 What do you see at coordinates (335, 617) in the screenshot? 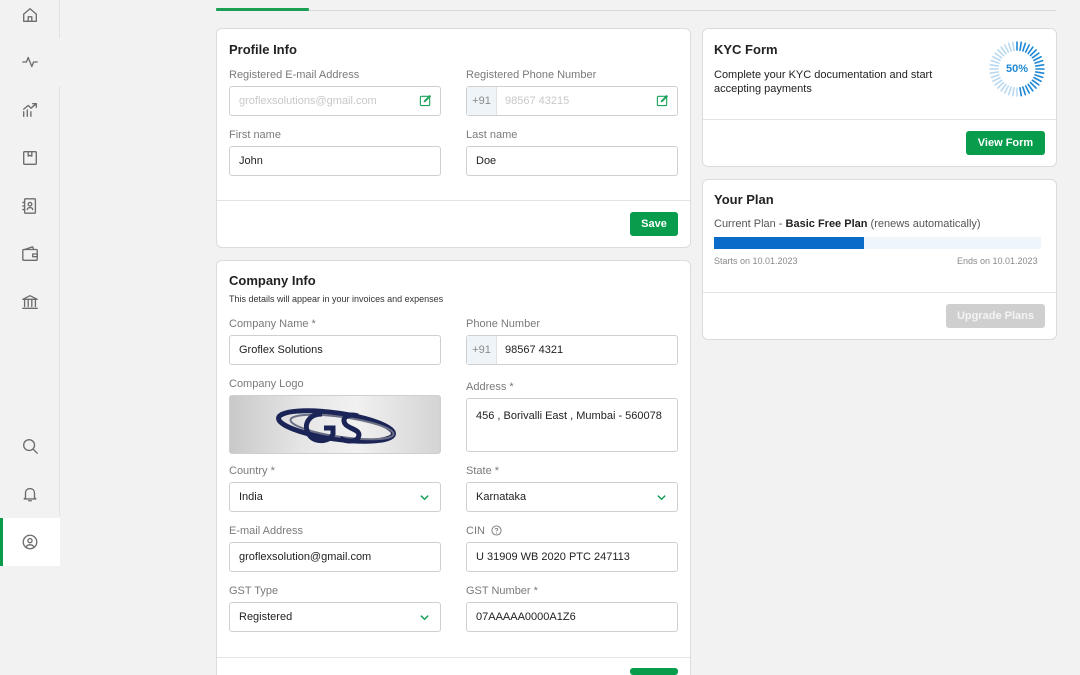
I see `gst-type-select: Registered` at bounding box center [335, 617].